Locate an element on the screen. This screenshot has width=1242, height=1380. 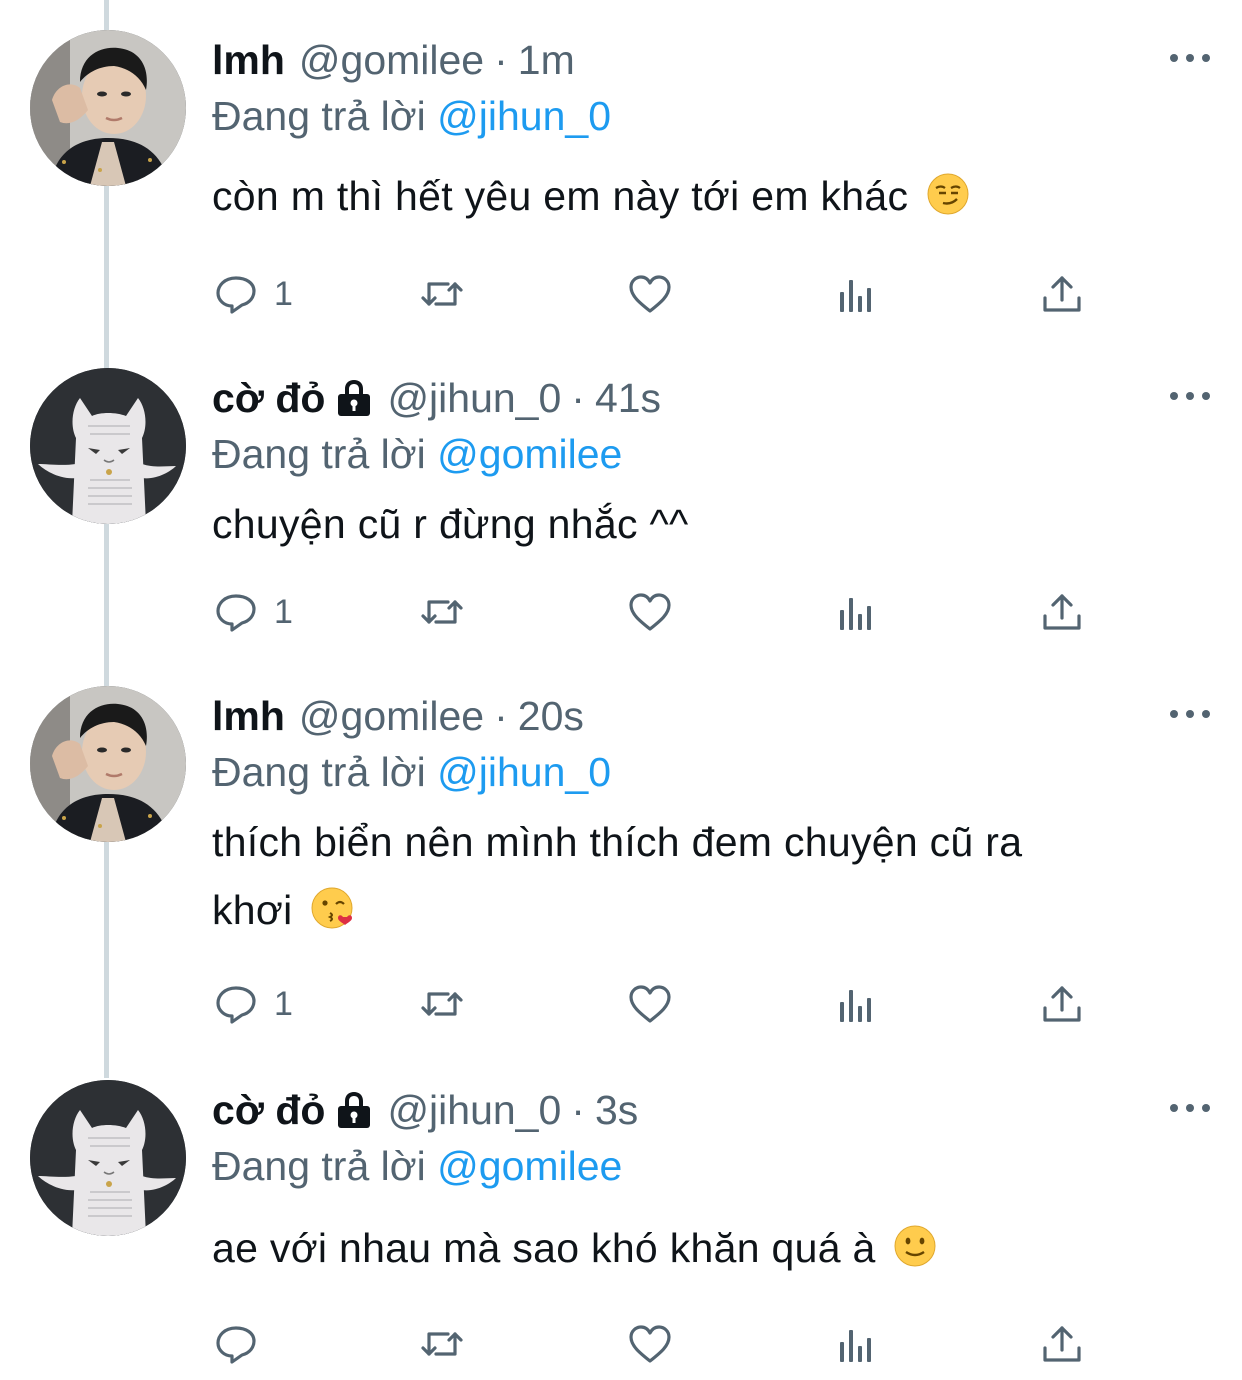
tweet-text-content: còn m thì hết yêu em này tới em khác is located at coordinates (560, 196).